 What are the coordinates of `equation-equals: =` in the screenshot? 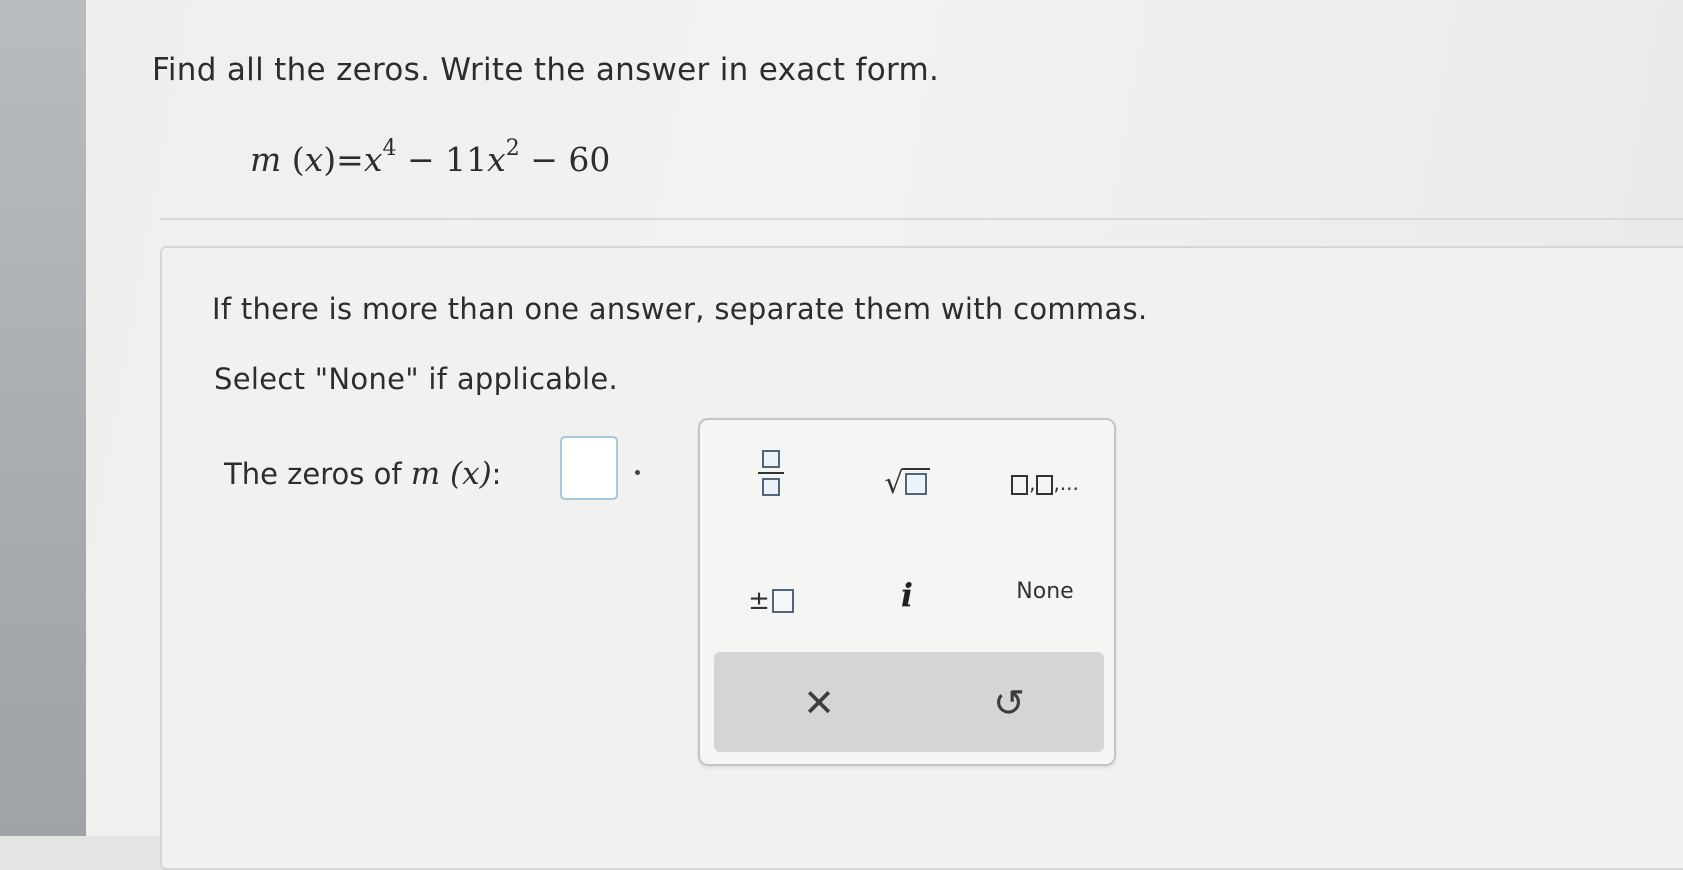 It's located at (350, 159).